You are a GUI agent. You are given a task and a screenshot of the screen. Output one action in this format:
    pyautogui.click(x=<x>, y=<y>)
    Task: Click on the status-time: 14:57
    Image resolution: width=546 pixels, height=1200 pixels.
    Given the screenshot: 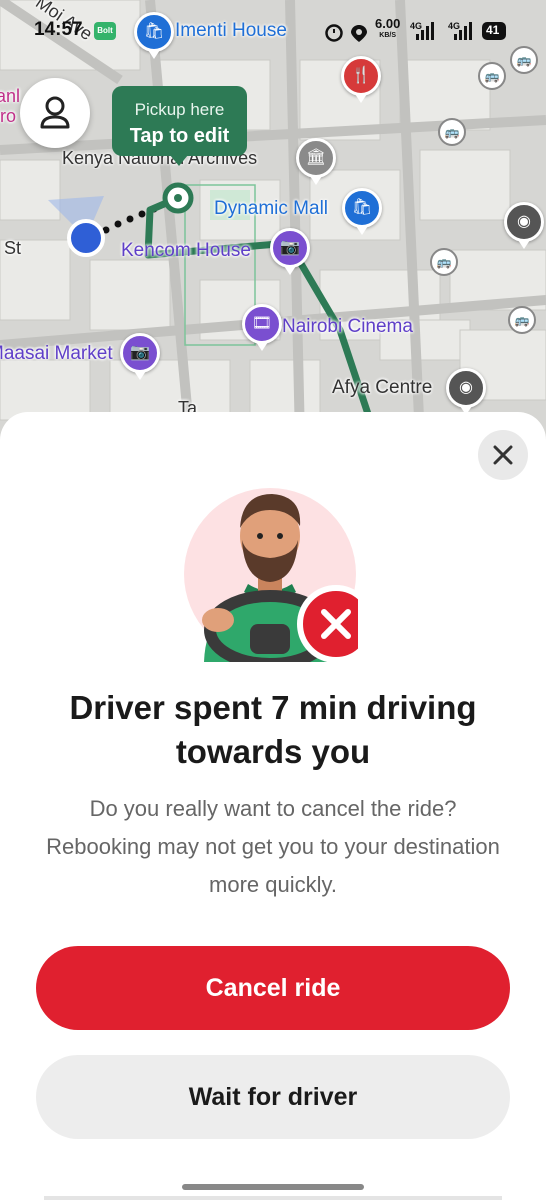 What is the action you would take?
    pyautogui.click(x=58, y=29)
    